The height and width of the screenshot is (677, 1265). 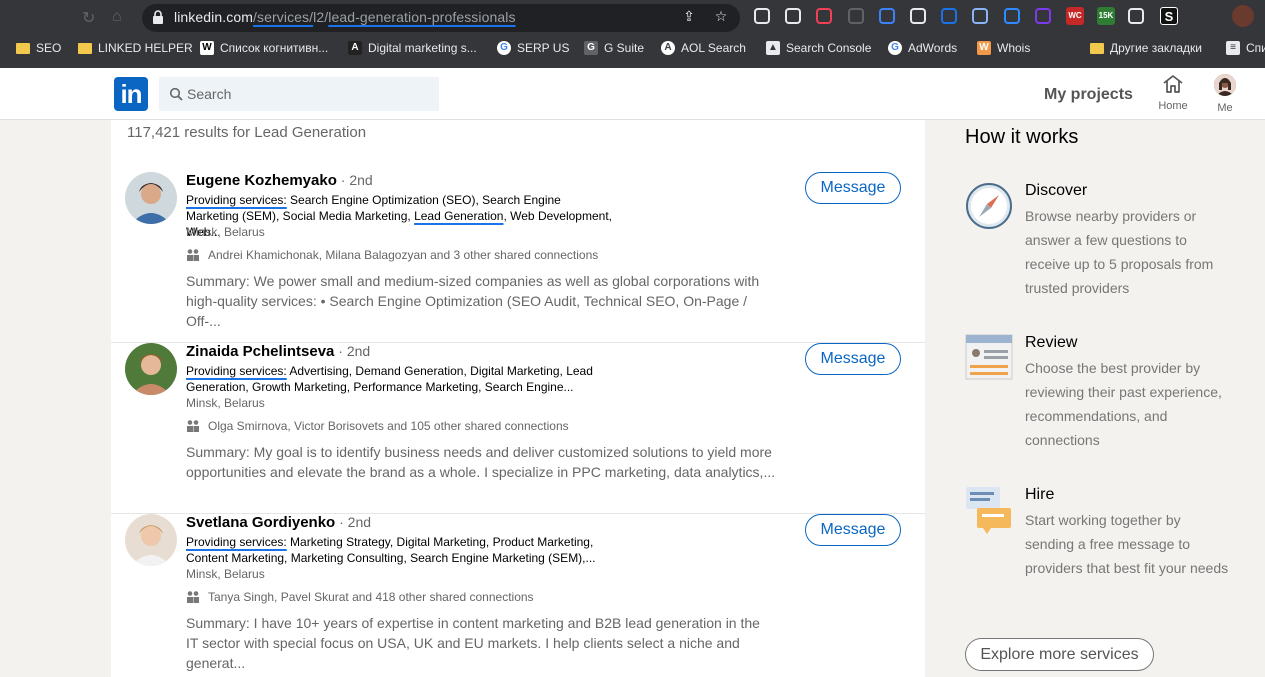 I want to click on list-icon: ≡, so click(x=1233, y=48).